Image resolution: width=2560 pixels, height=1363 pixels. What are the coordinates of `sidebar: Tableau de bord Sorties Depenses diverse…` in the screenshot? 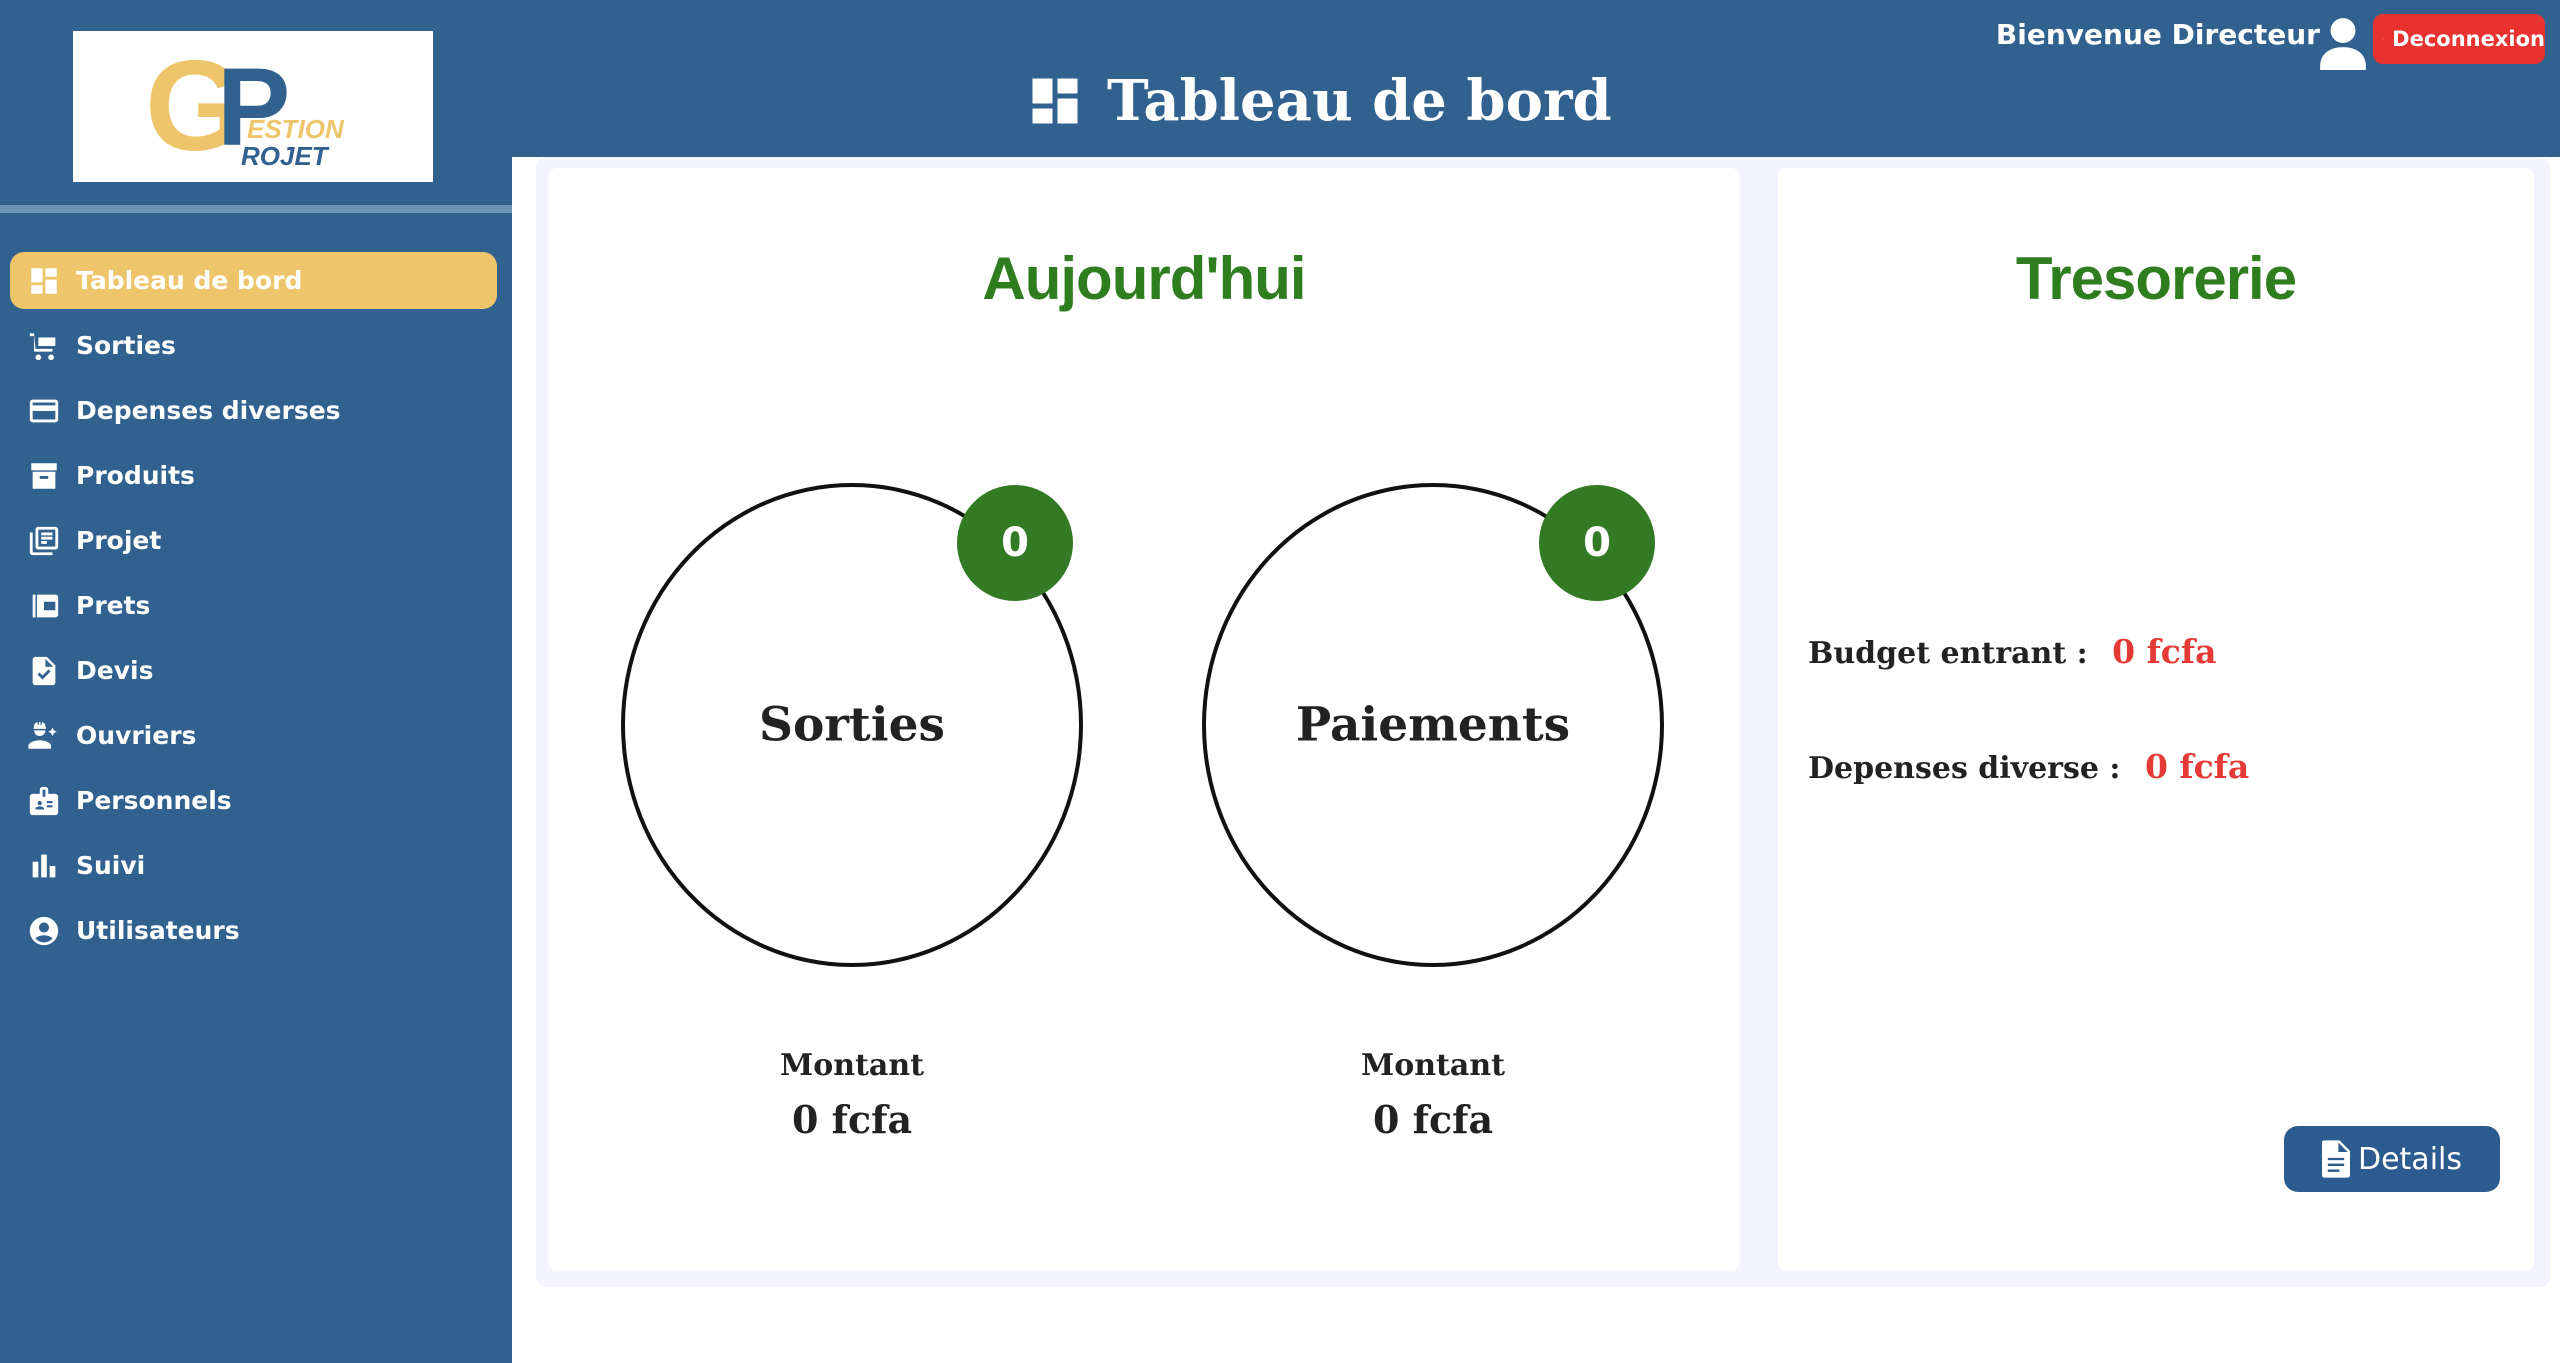 It's located at (256, 605).